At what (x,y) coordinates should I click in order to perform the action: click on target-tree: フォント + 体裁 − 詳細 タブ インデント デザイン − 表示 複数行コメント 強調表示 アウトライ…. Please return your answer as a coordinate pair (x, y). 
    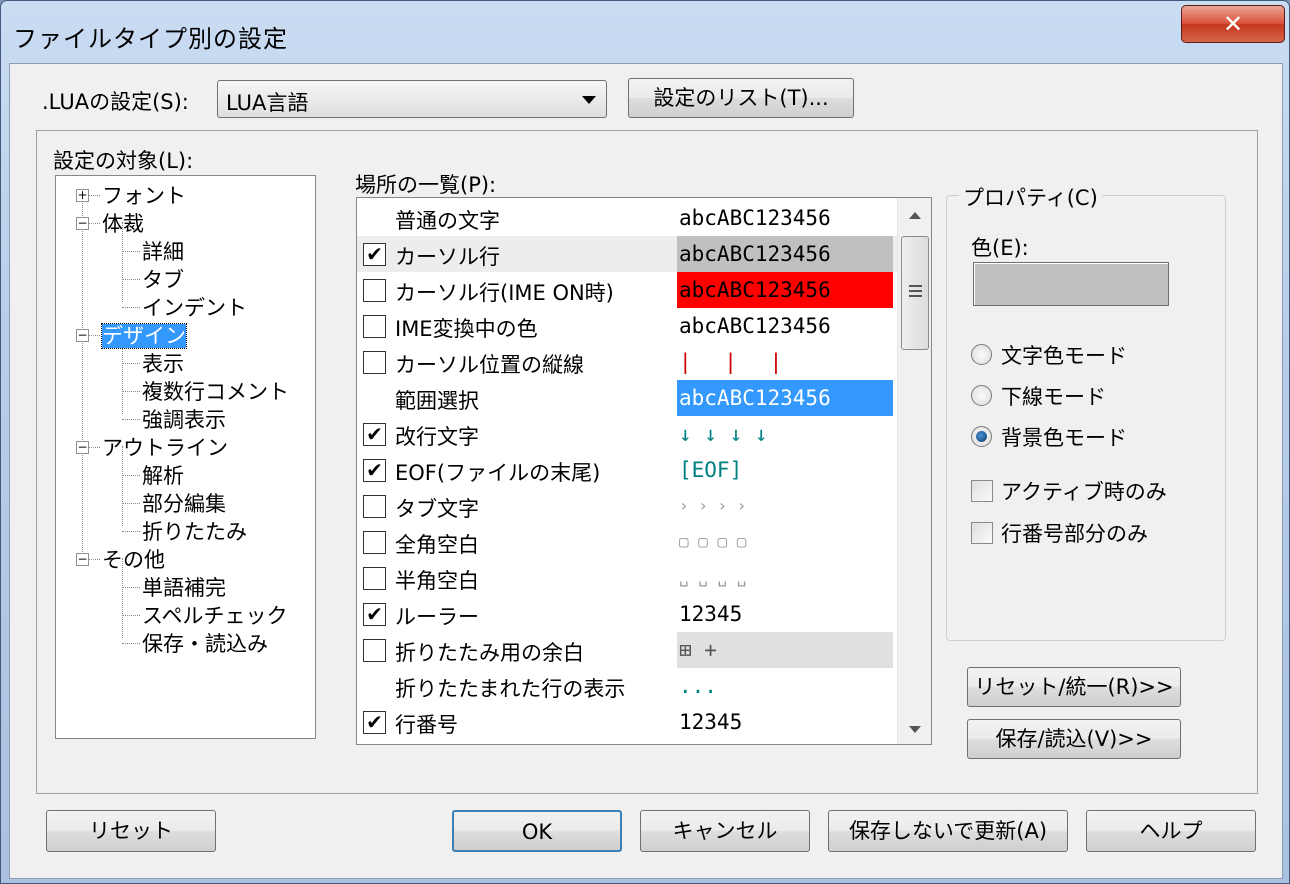
    Looking at the image, I should click on (185, 457).